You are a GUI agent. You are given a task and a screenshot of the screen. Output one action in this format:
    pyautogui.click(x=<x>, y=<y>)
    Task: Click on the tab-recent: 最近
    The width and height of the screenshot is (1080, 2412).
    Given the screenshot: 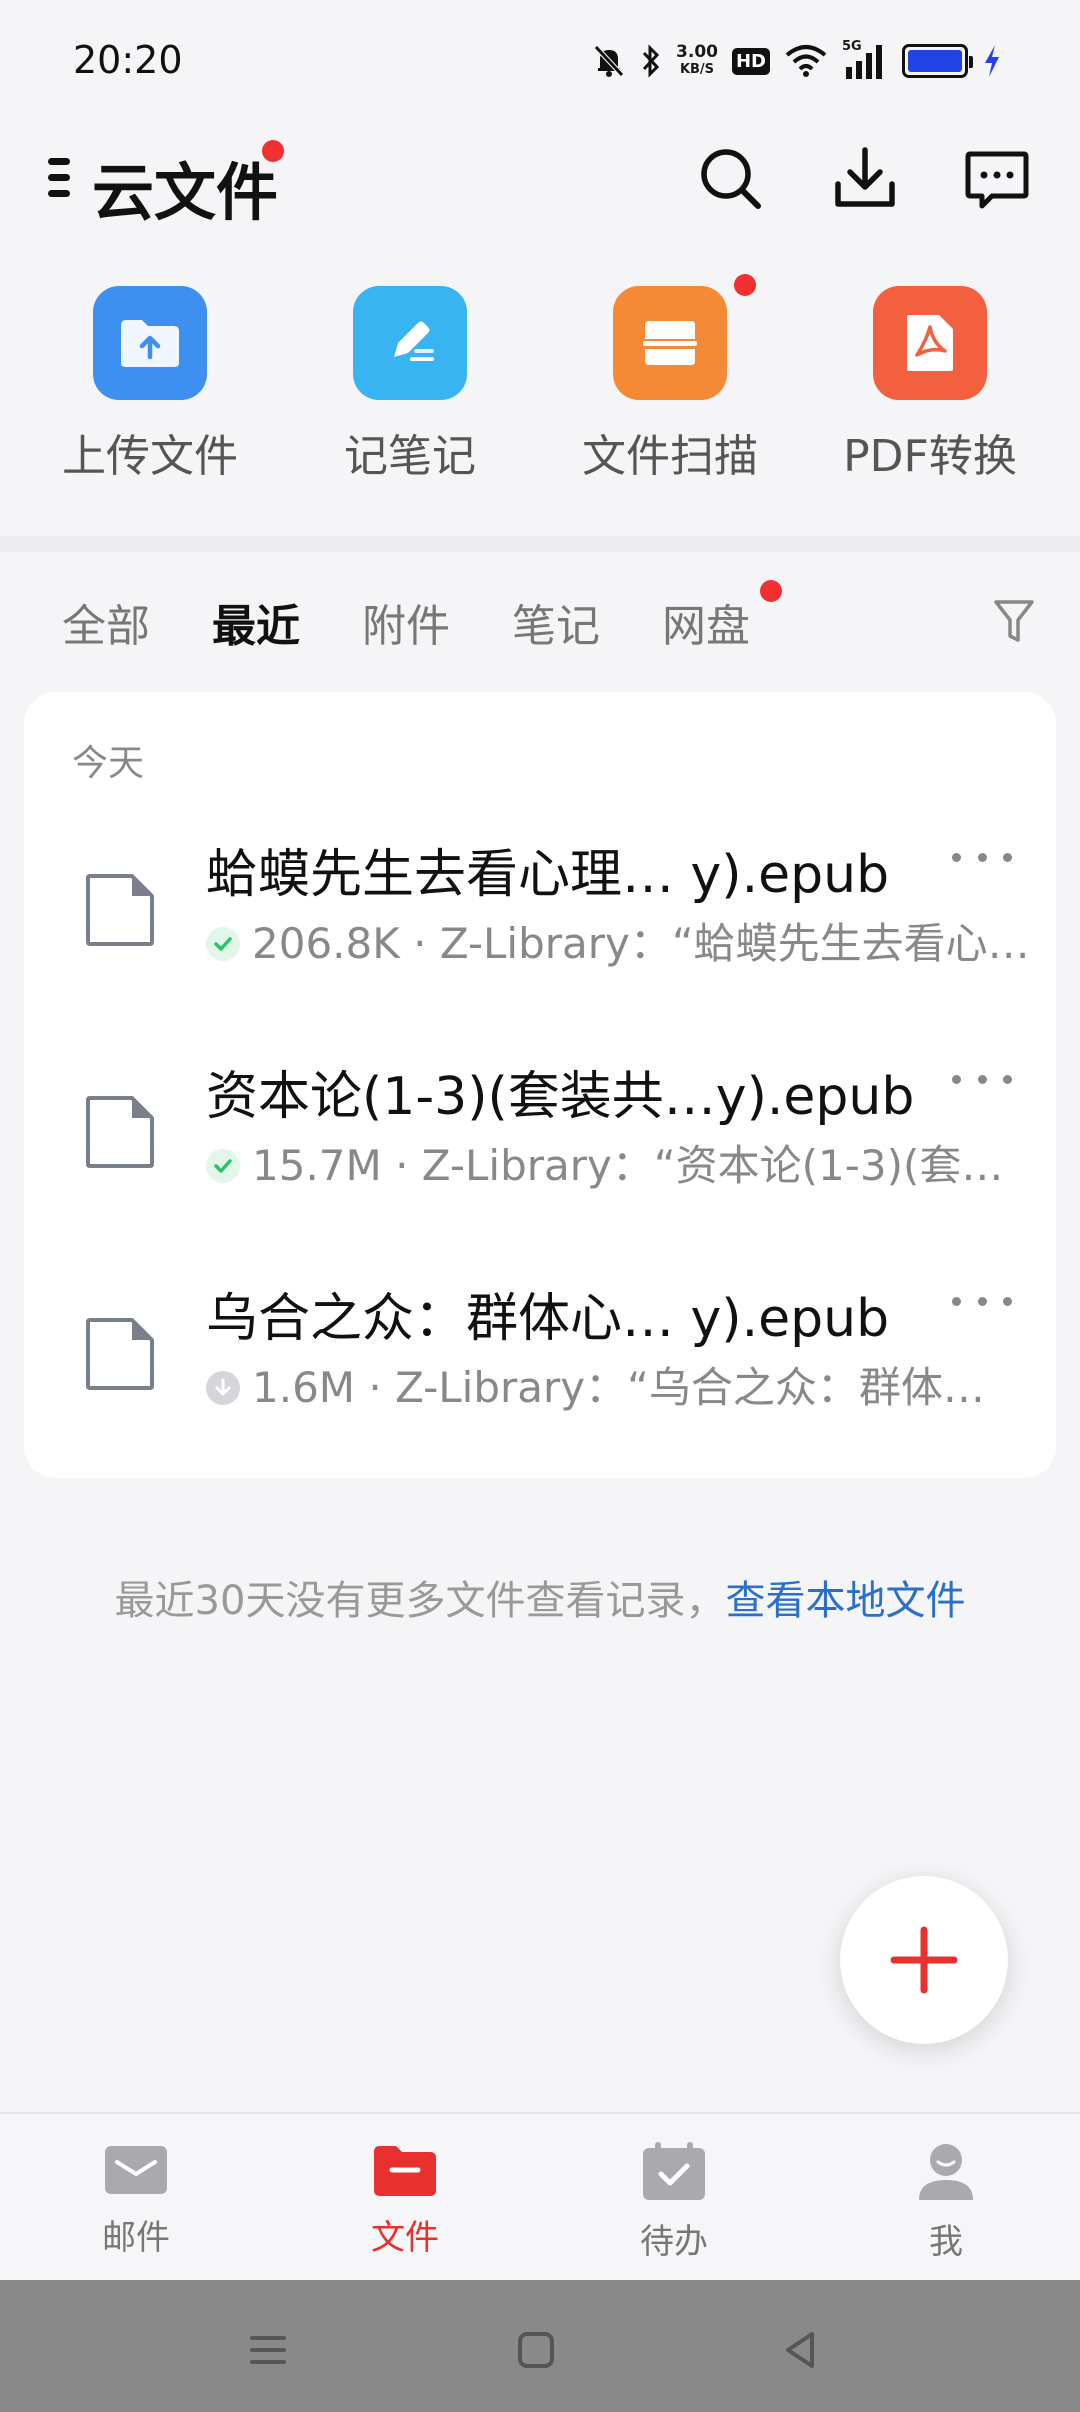 What is the action you would take?
    pyautogui.click(x=256, y=622)
    